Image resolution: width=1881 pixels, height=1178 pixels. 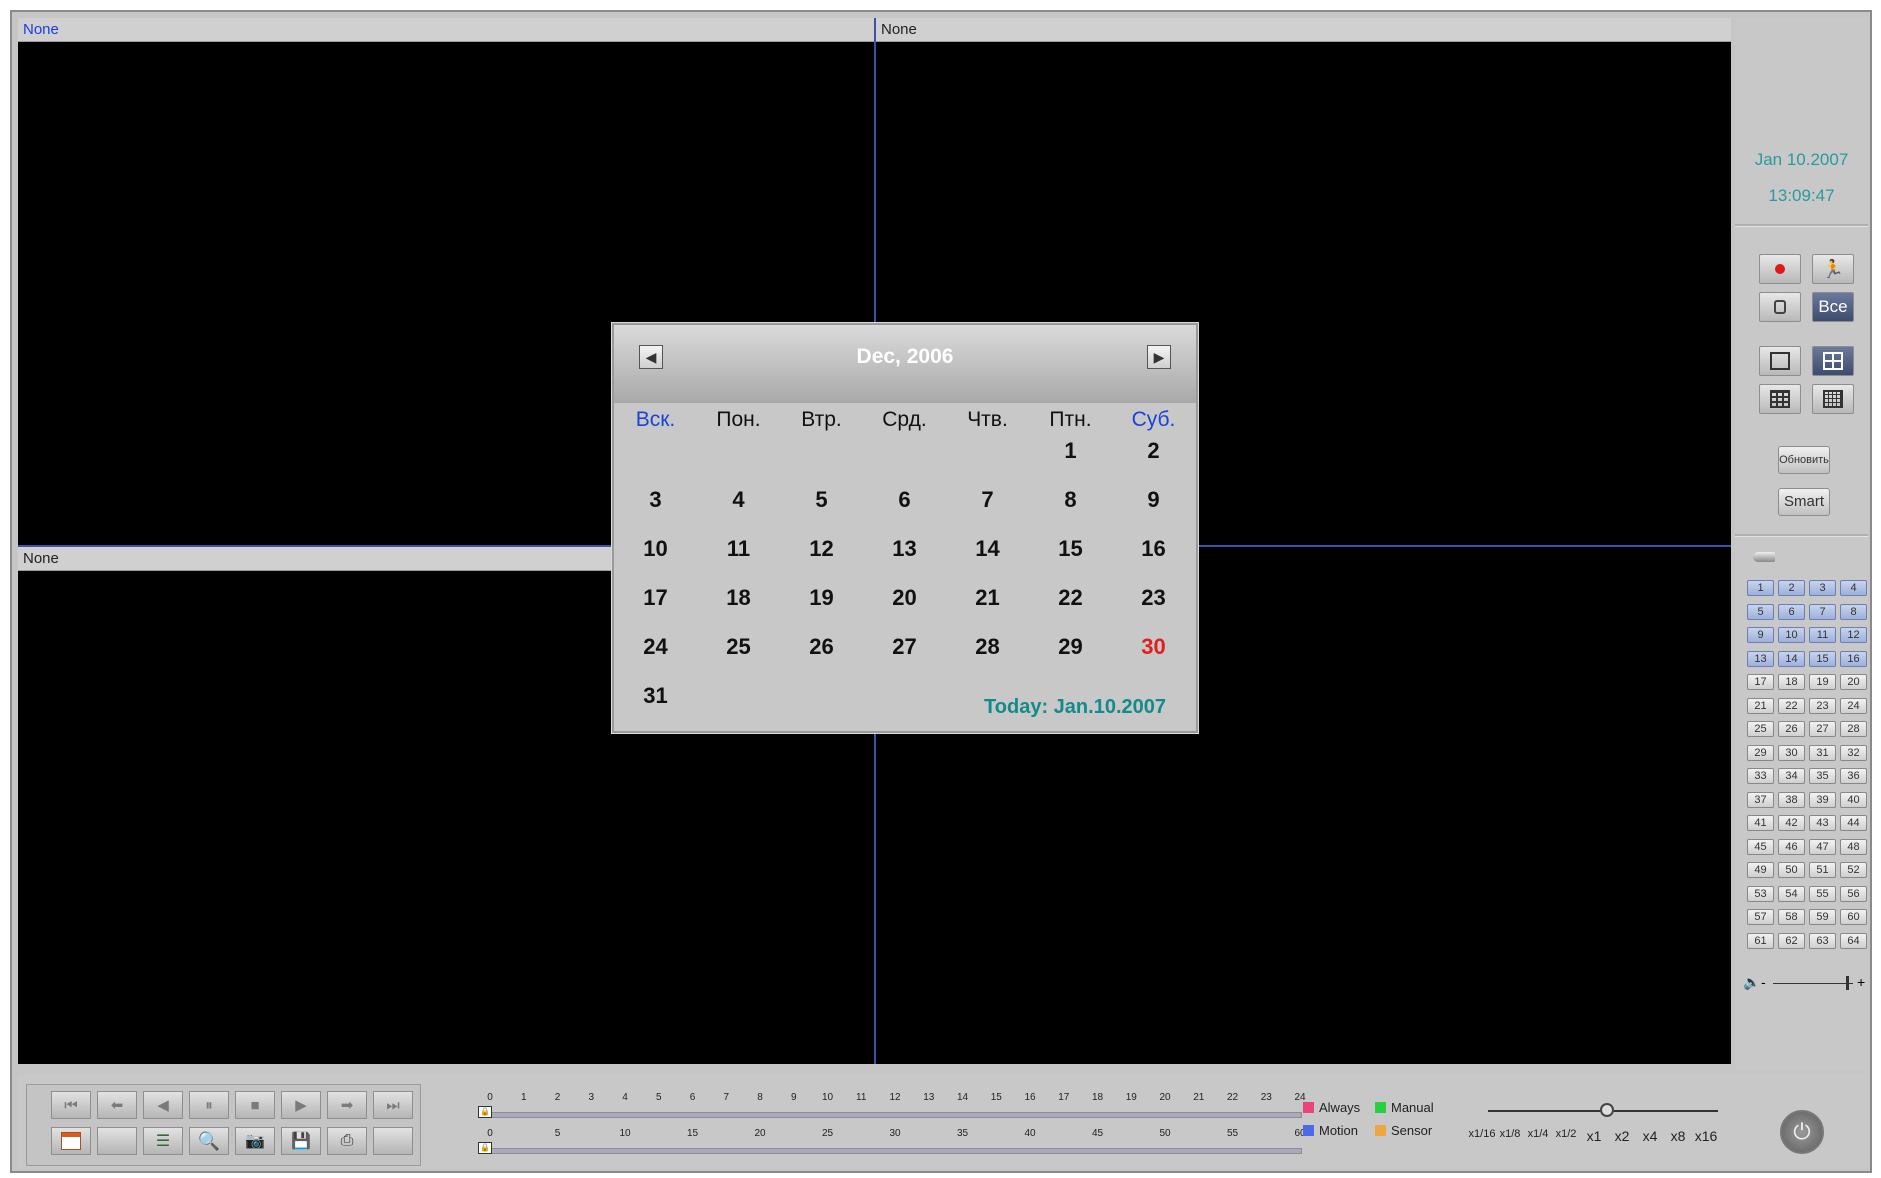 What do you see at coordinates (1070, 608) in the screenshot?
I see `calendar-day: 22` at bounding box center [1070, 608].